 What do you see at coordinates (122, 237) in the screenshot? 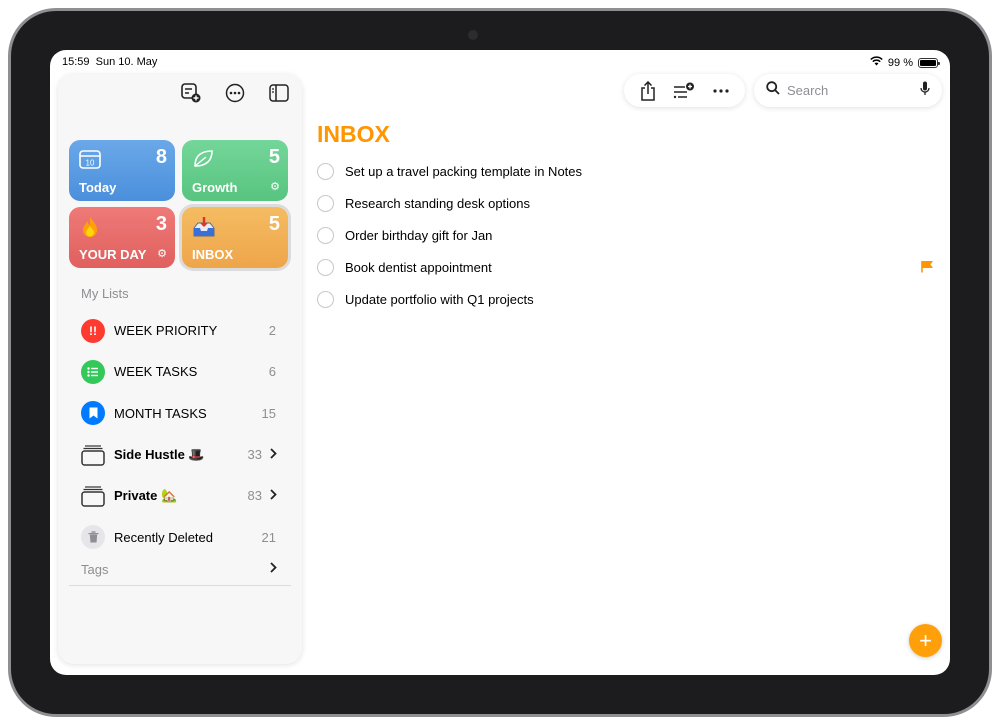
I see `smart-list-your-day: 3 YOUR DAY ⚙` at bounding box center [122, 237].